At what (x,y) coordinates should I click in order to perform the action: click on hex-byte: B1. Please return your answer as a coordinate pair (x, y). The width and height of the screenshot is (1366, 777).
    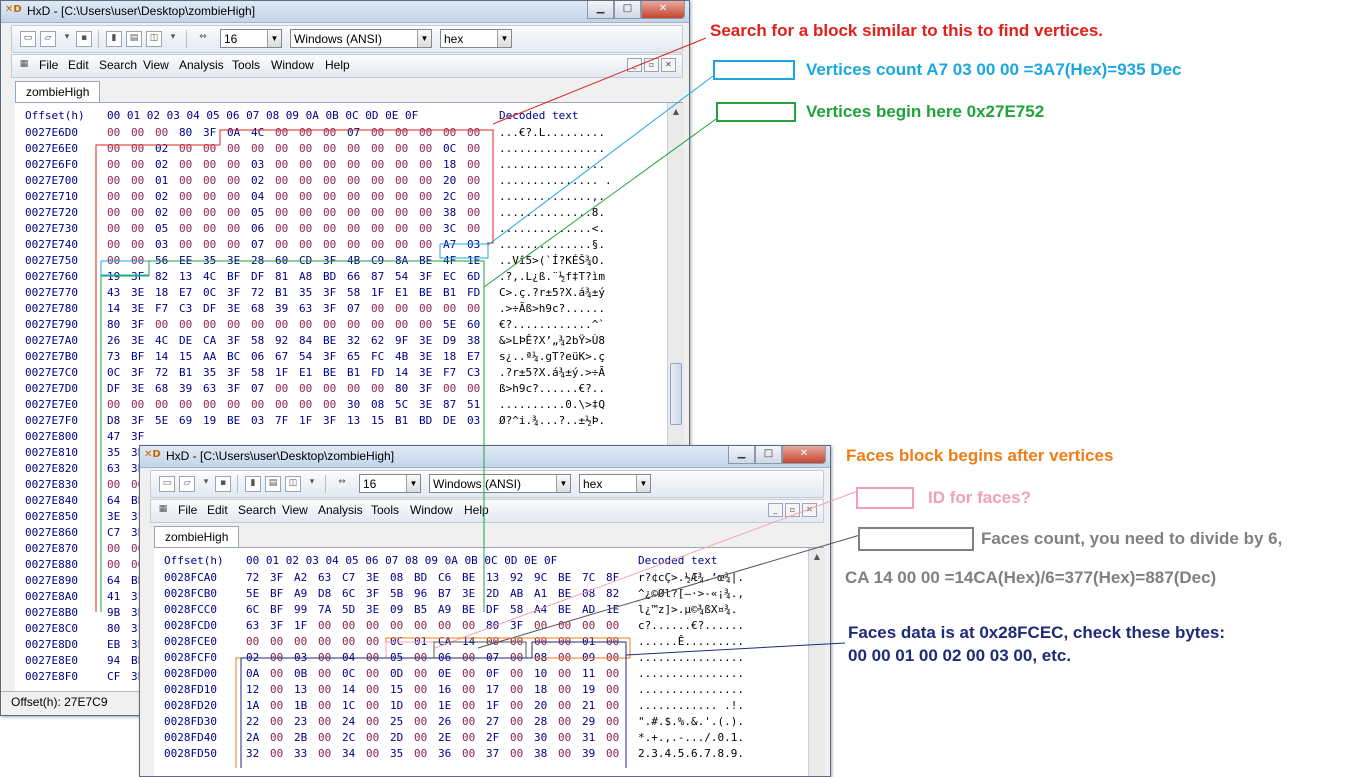
    Looking at the image, I should click on (353, 373).